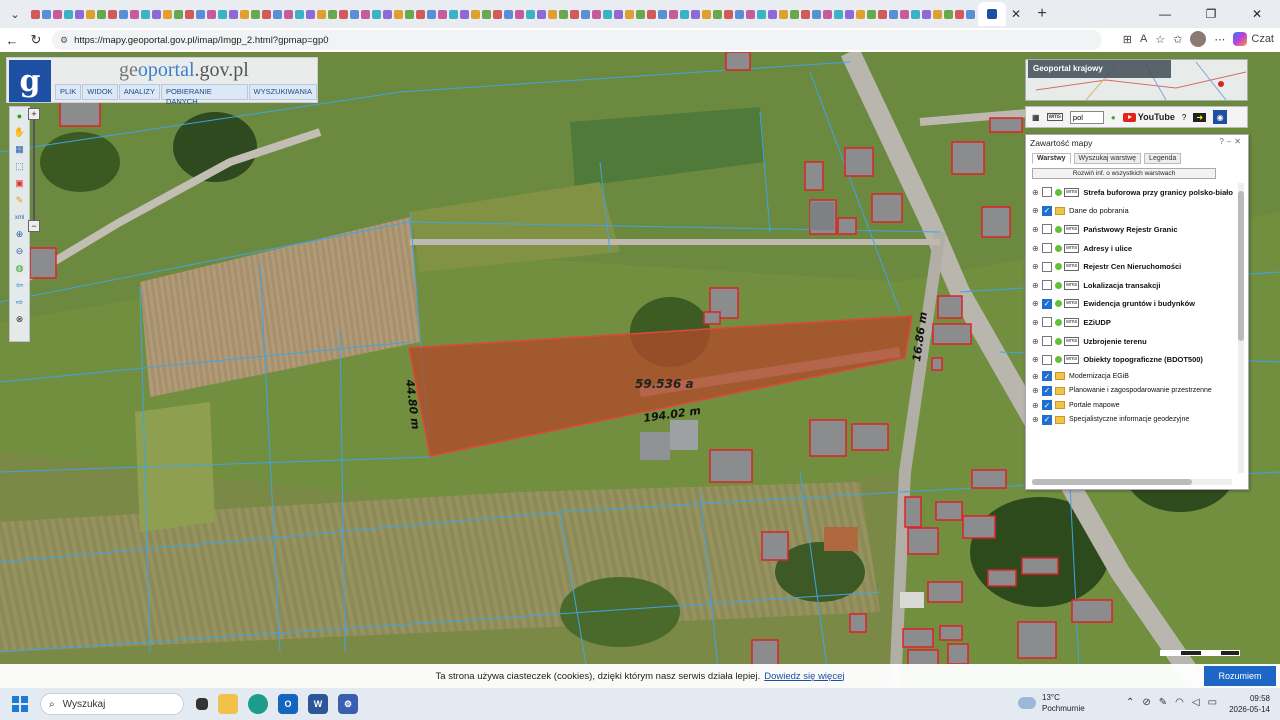 This screenshot has height=720, width=1280. What do you see at coordinates (19, 183) in the screenshot?
I see `select-remove-icon: ▣` at bounding box center [19, 183].